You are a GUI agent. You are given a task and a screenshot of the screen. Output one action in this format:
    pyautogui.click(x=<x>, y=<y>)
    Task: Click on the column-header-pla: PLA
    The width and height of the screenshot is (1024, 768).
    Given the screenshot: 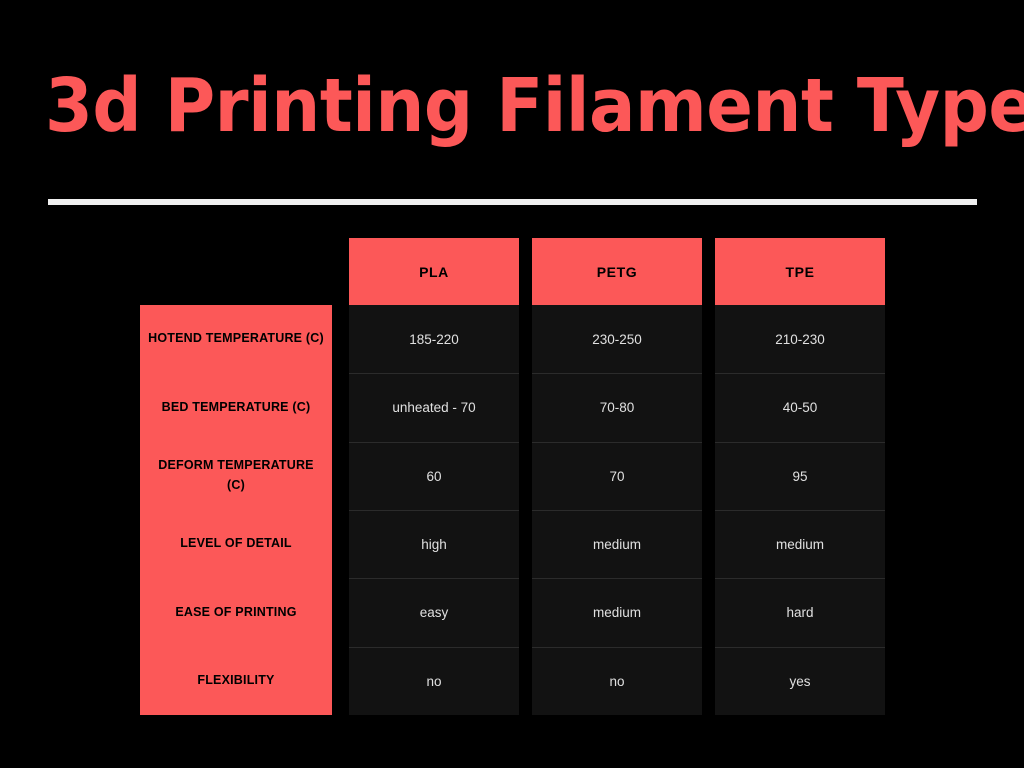 What is the action you would take?
    pyautogui.click(x=434, y=271)
    